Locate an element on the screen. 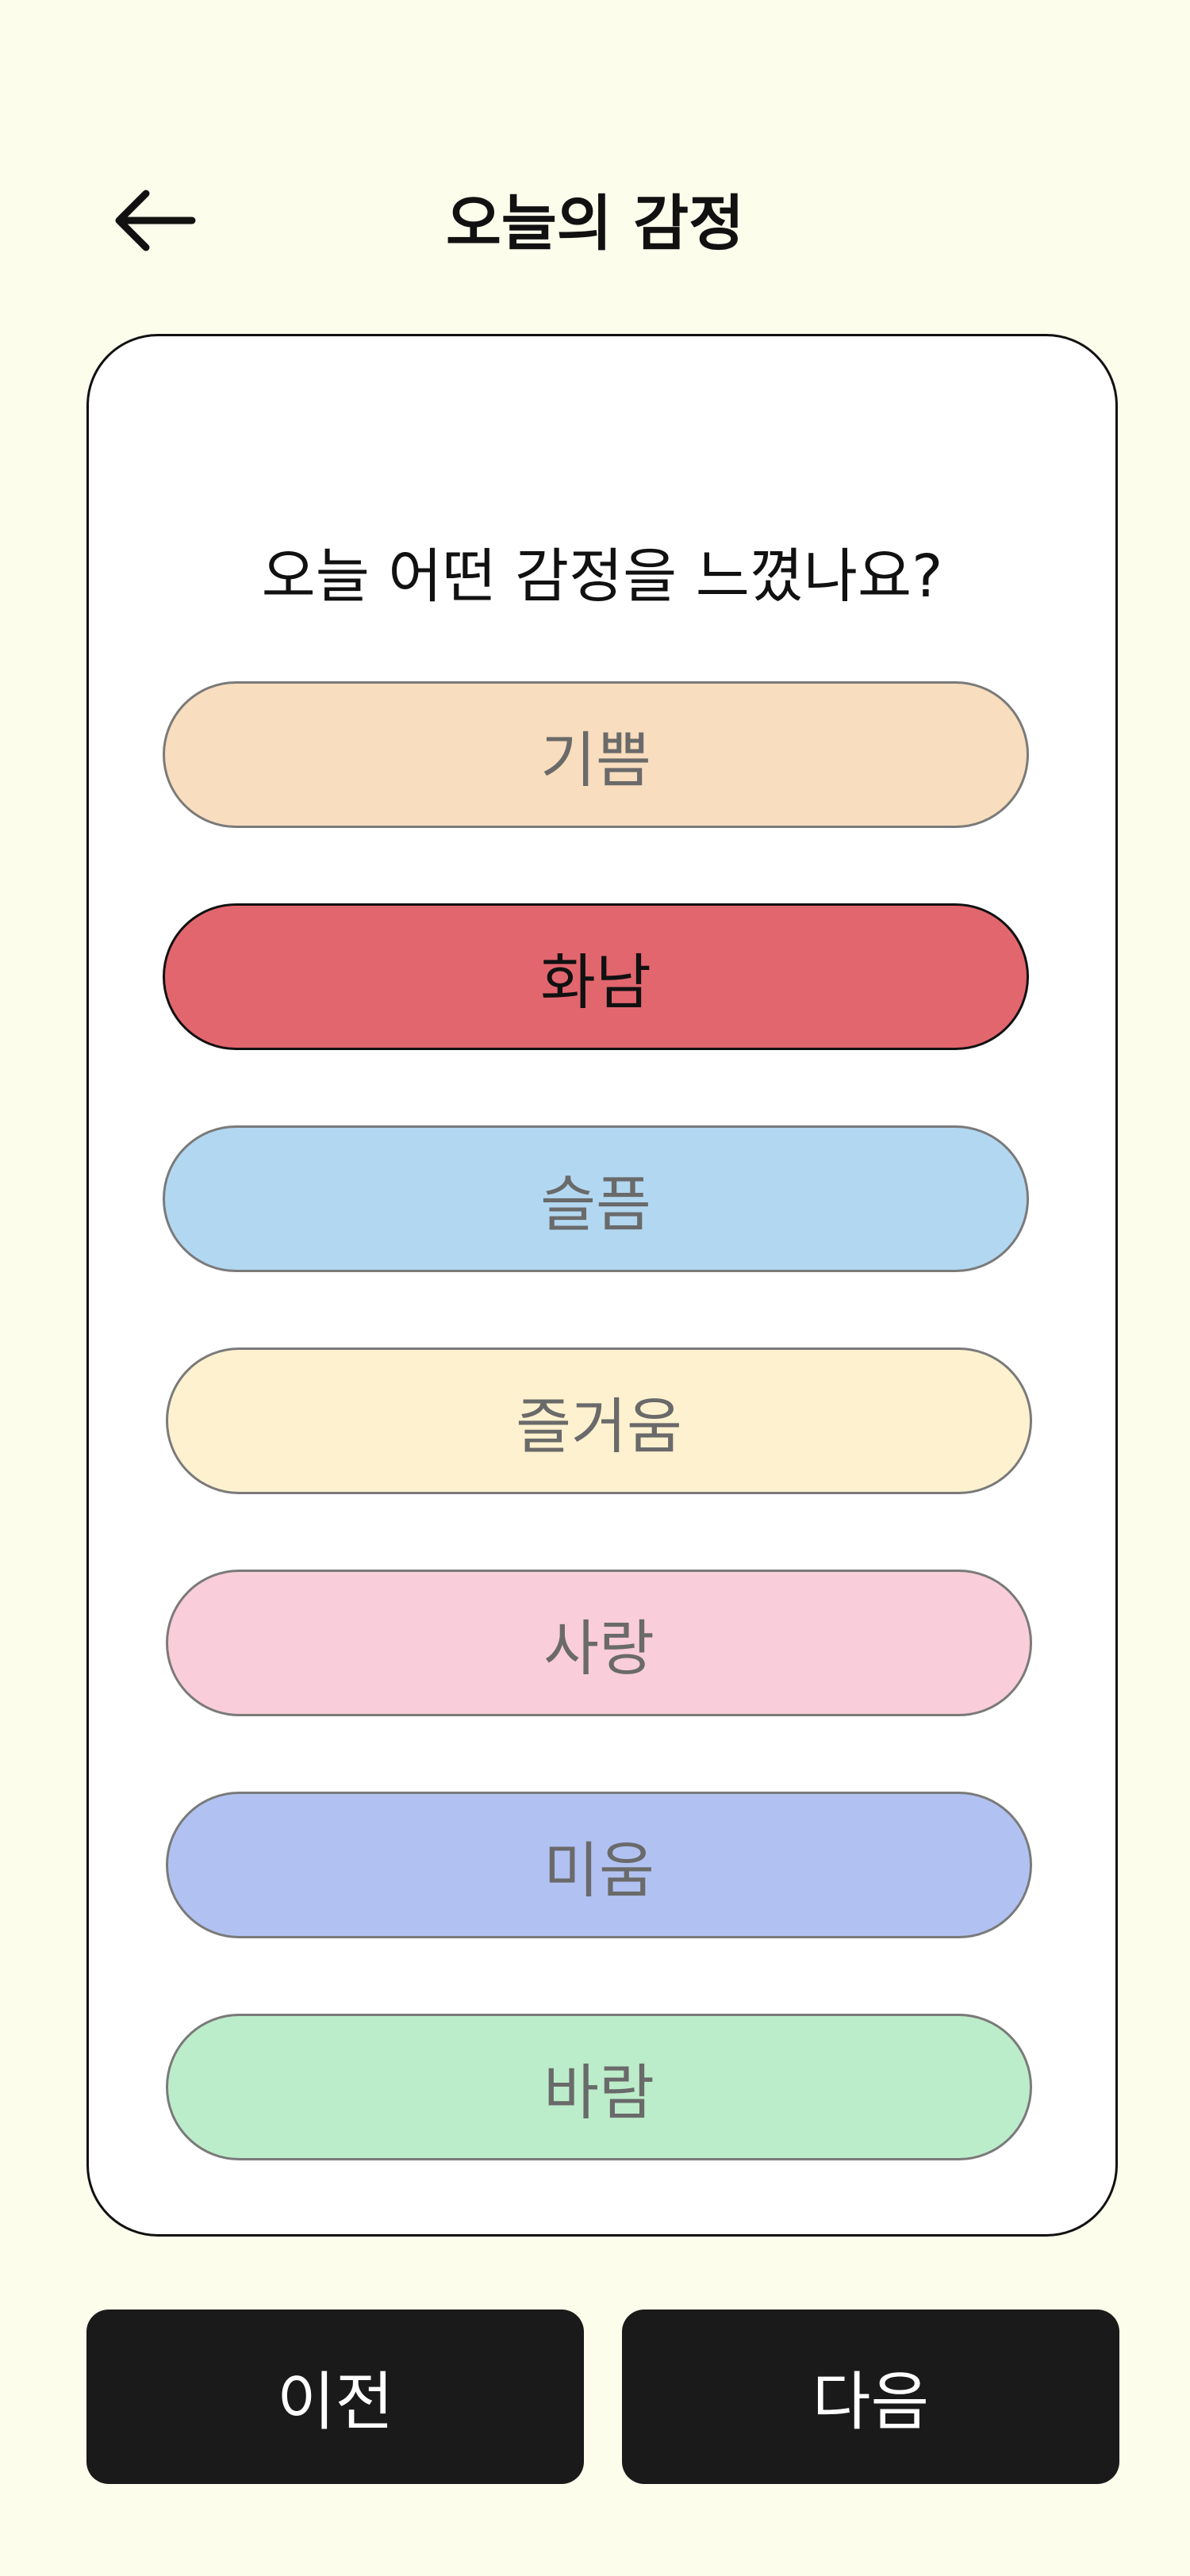  next-button: 다음 is located at coordinates (870, 2397).